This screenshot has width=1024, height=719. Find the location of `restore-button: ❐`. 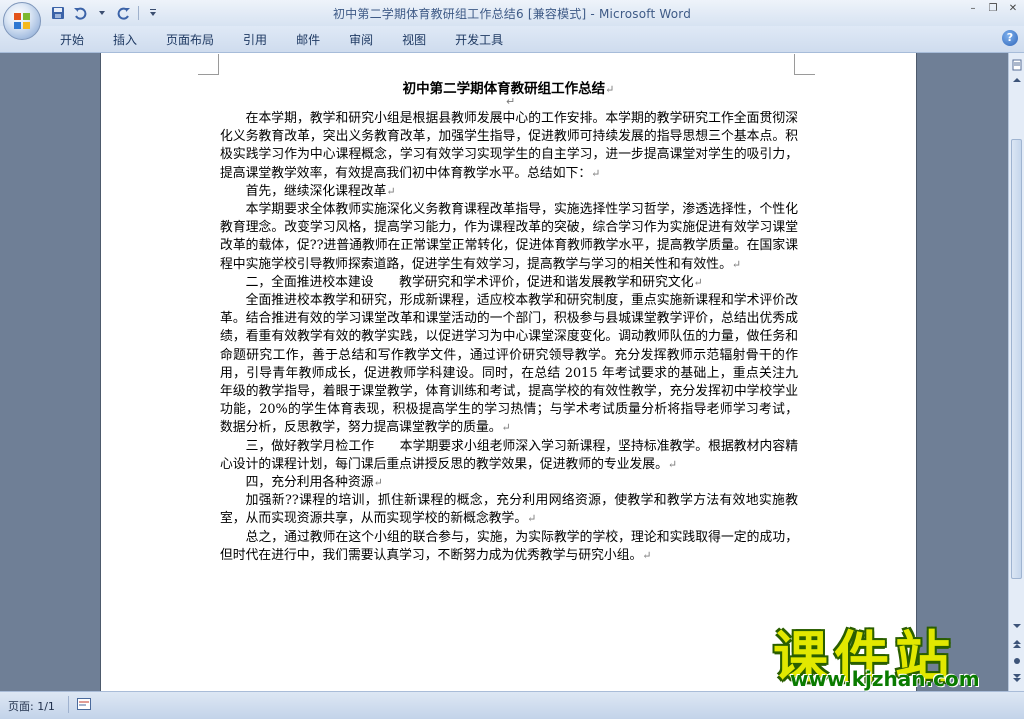

restore-button: ❐ is located at coordinates (993, 9).